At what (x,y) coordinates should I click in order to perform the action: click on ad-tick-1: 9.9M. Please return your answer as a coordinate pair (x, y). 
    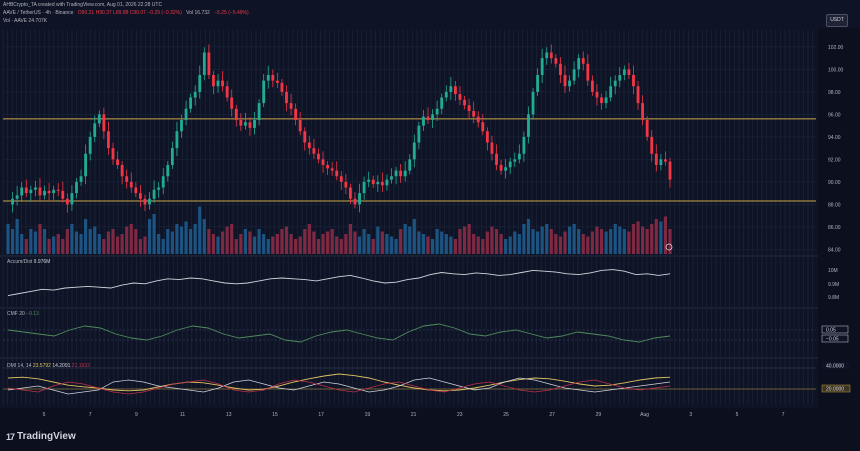
    Looking at the image, I should click on (833, 285).